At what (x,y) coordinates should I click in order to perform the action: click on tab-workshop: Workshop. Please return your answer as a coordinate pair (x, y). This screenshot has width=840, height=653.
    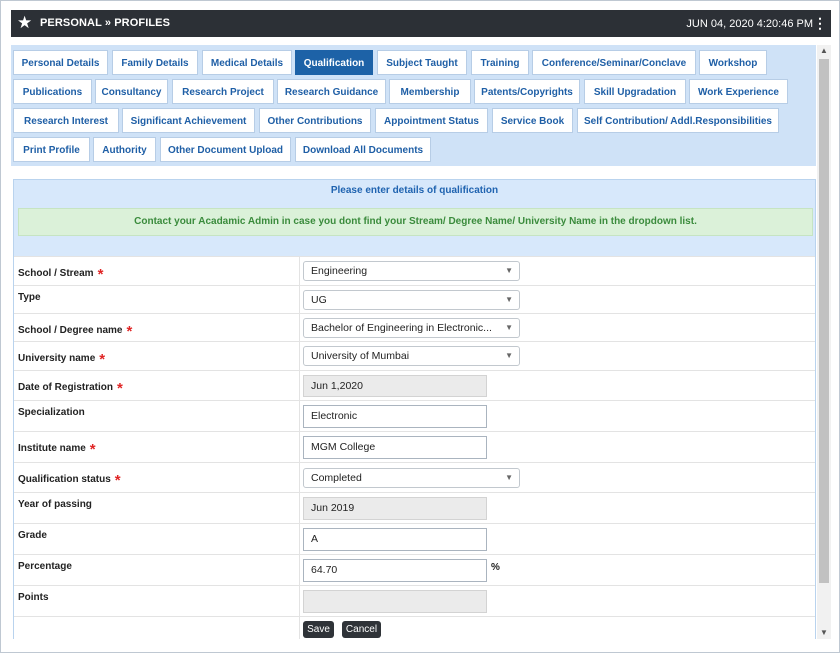
    Looking at the image, I should click on (733, 62).